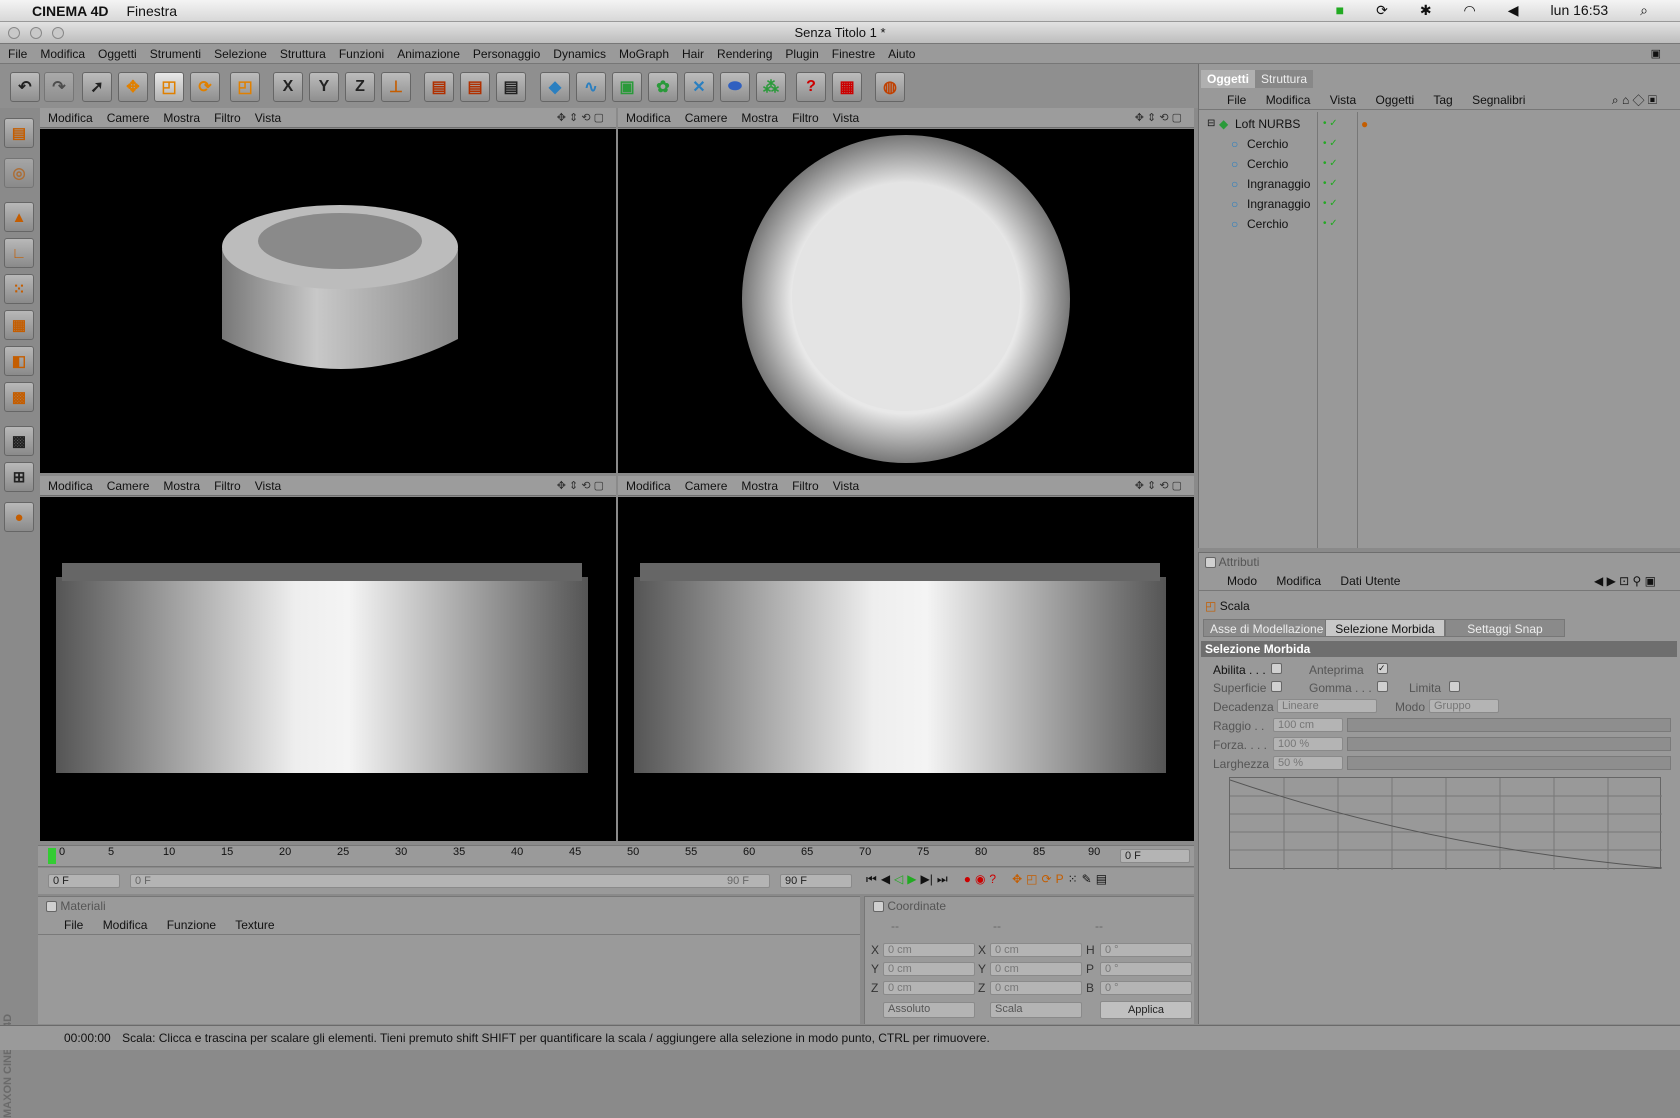 Image resolution: width=1680 pixels, height=1118 pixels. What do you see at coordinates (175, 54) in the screenshot?
I see `menu-strumenti: Strumenti` at bounding box center [175, 54].